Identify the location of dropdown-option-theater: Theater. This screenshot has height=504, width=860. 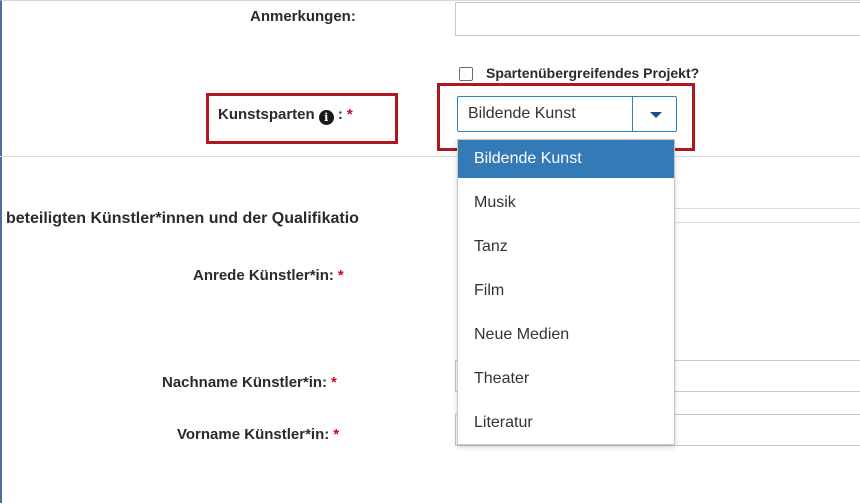
(566, 379).